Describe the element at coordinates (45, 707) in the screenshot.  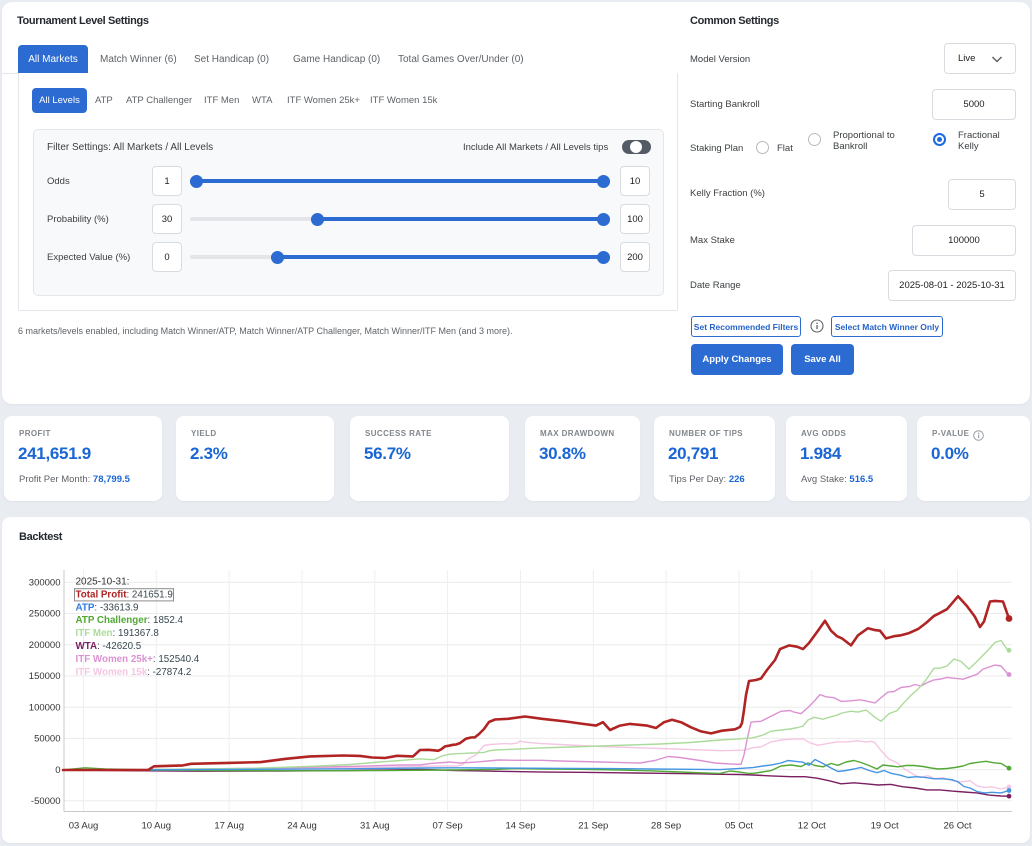
I see `svg-text: 100000` at that location.